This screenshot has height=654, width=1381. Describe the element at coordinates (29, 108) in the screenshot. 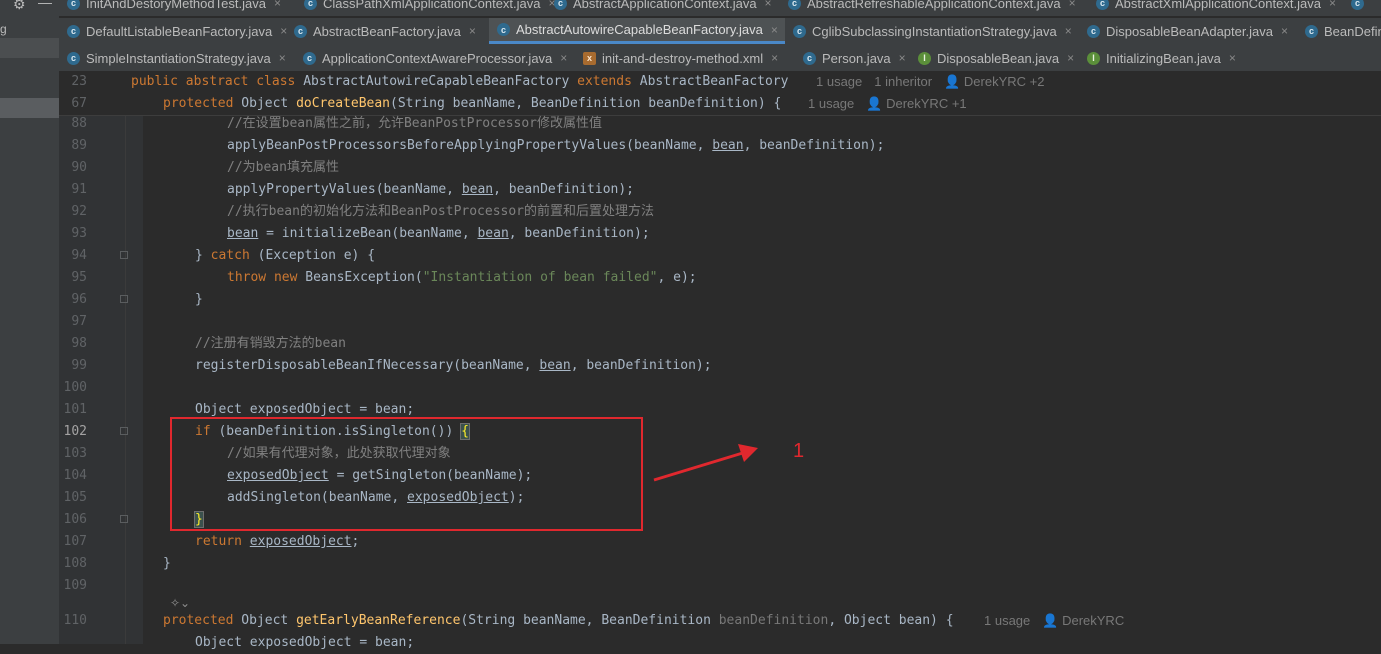

I see `project-tree-selected-row` at that location.